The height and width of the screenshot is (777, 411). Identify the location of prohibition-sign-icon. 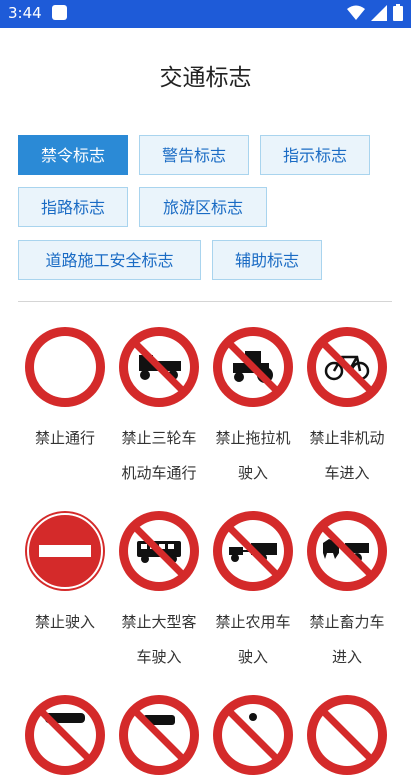
(347, 735).